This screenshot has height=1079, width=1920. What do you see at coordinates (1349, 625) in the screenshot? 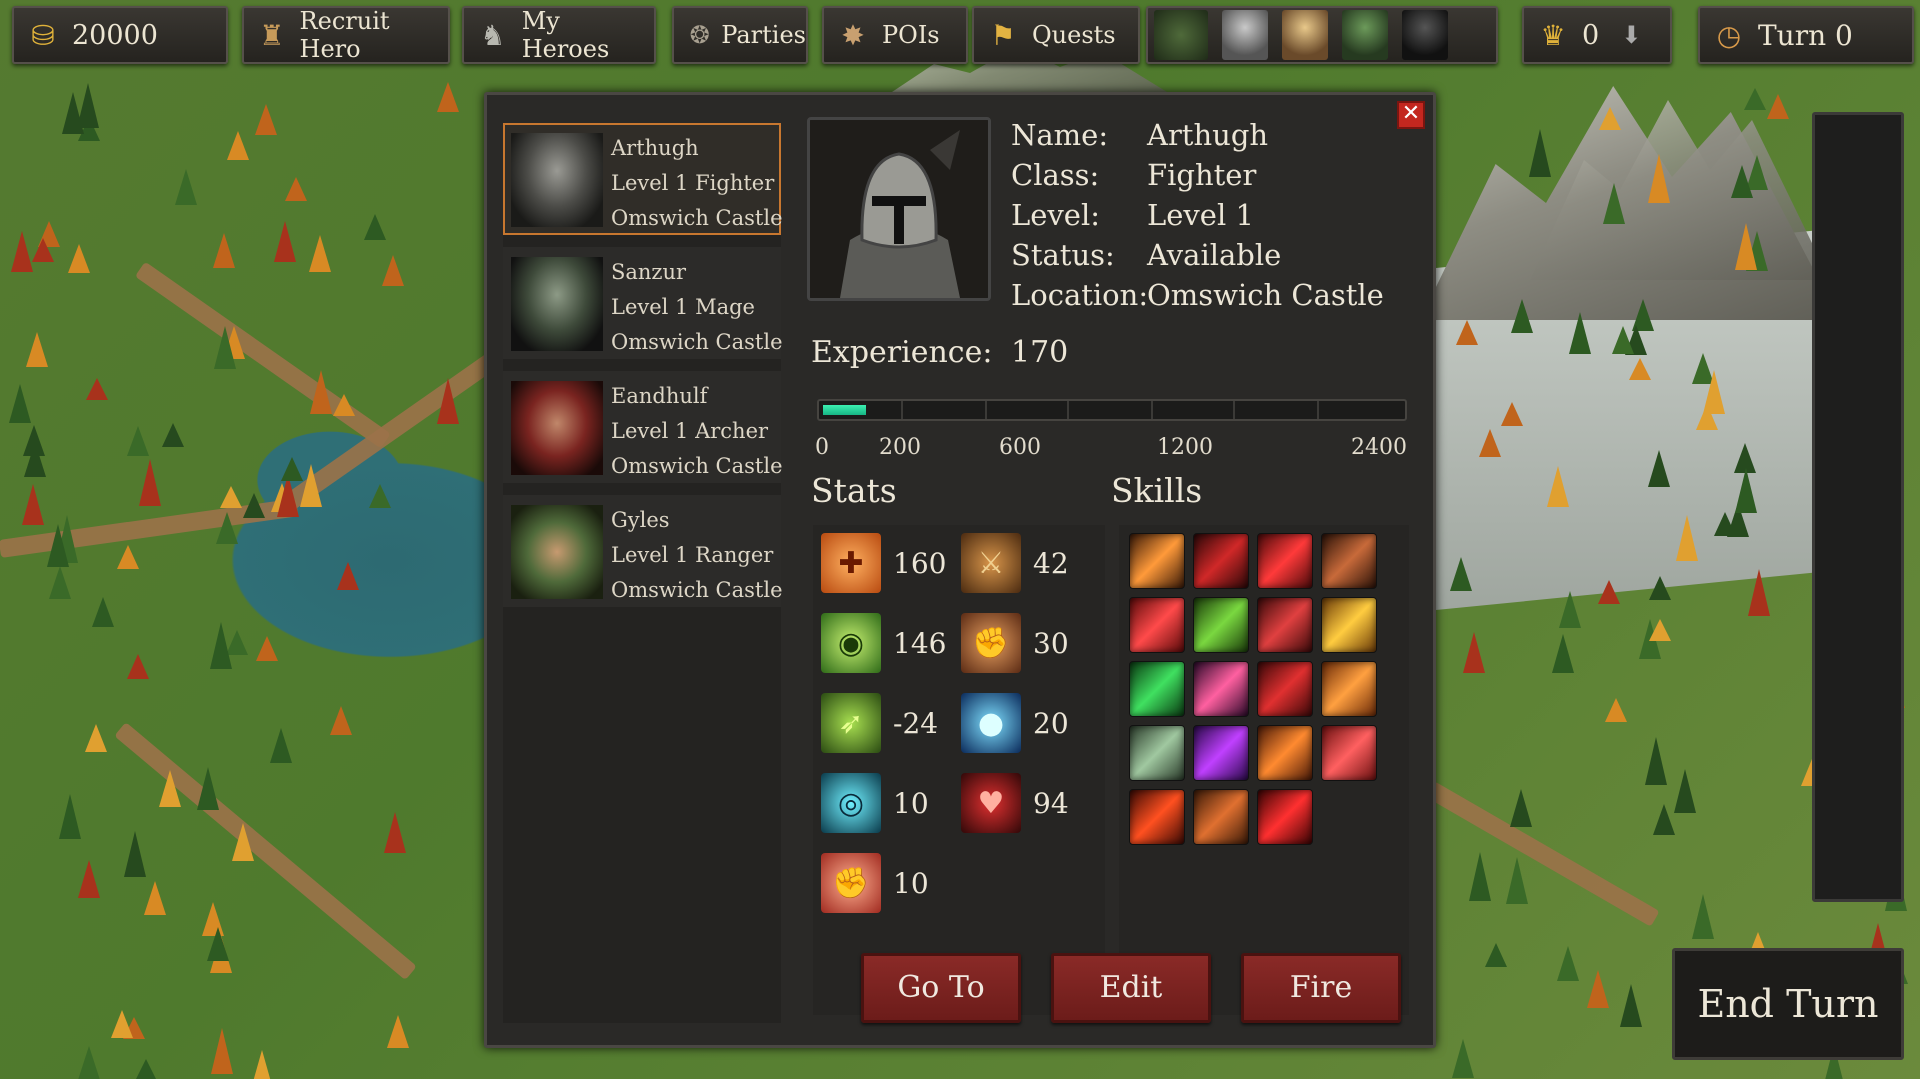
I see `strike-skill-icon` at bounding box center [1349, 625].